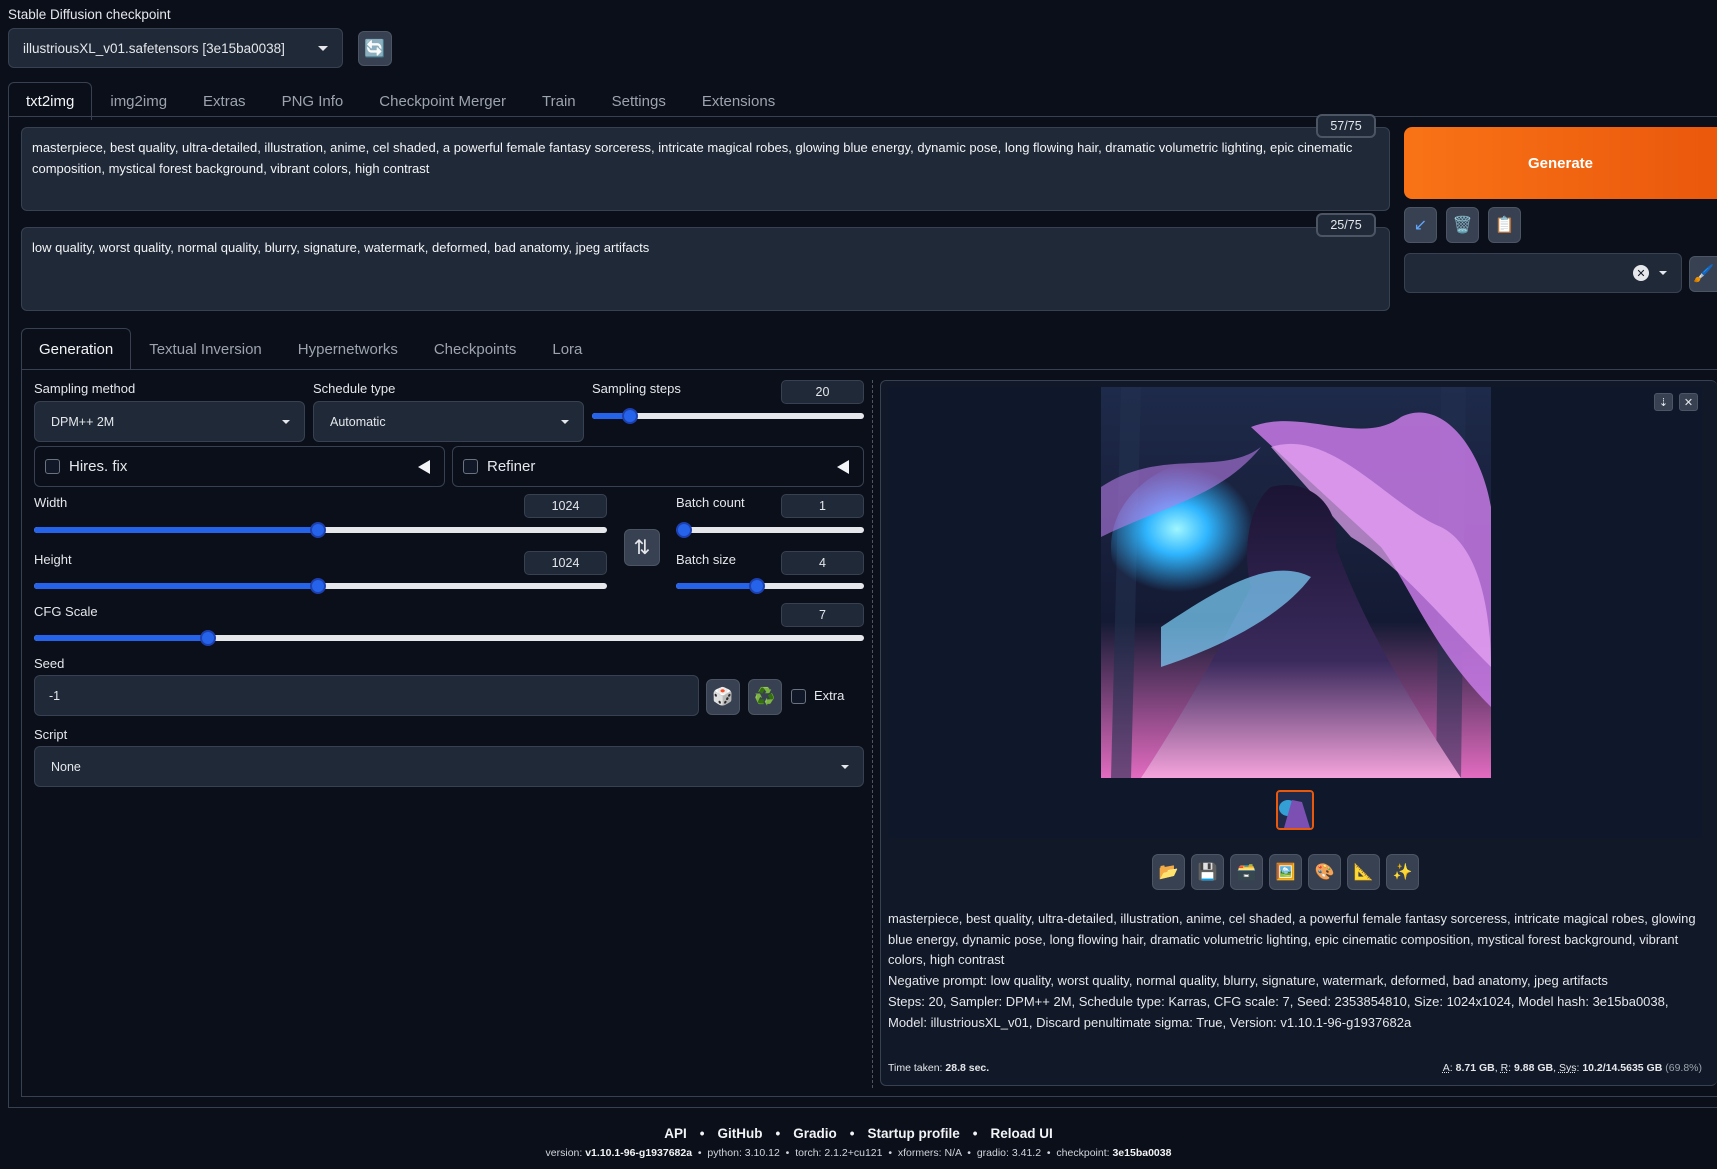 Image resolution: width=1717 pixels, height=1169 pixels. What do you see at coordinates (1324, 872) in the screenshot?
I see `send-to-inpaint-button: 🎨` at bounding box center [1324, 872].